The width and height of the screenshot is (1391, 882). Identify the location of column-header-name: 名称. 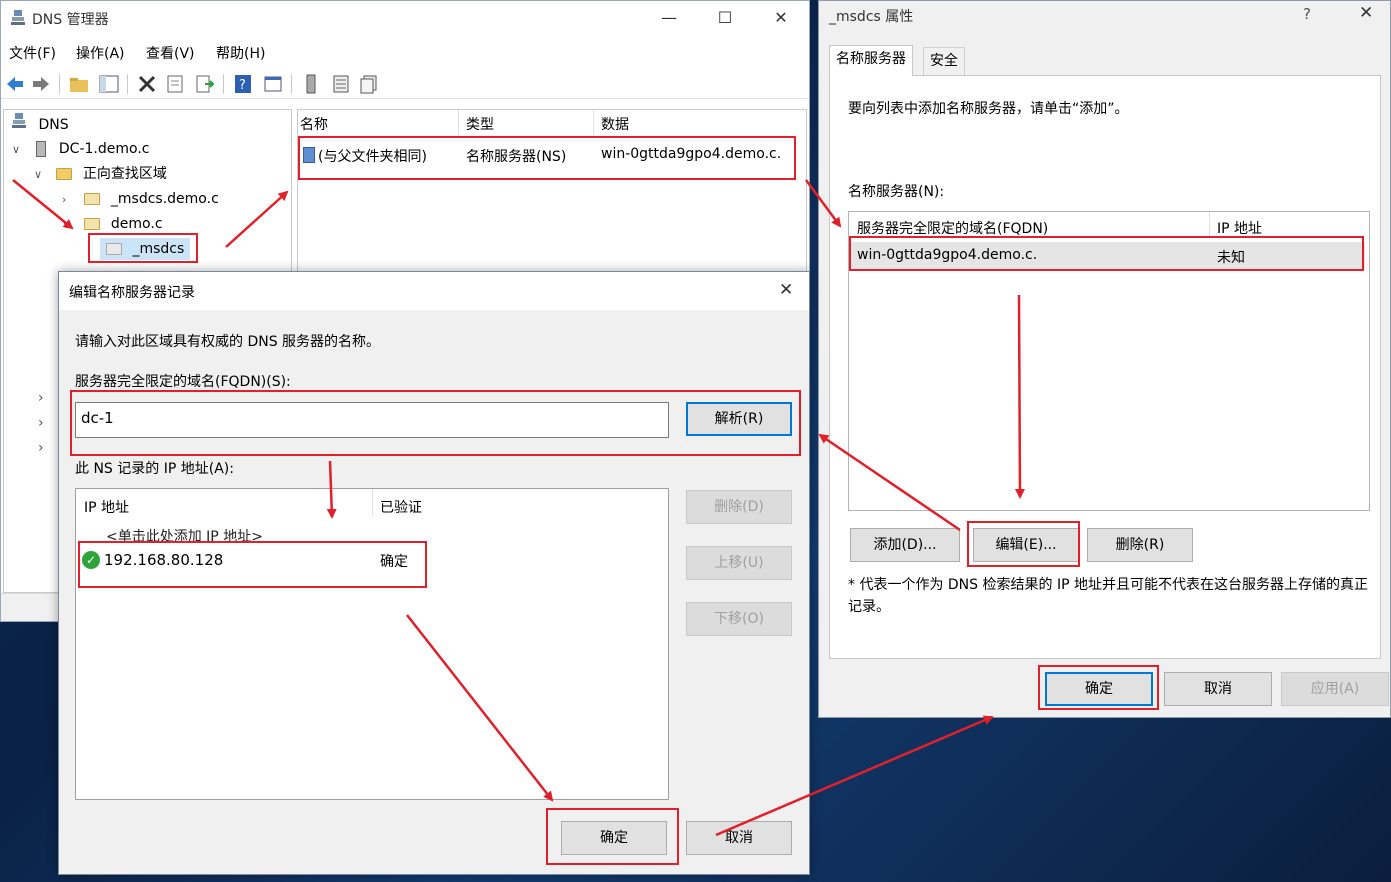
(314, 124).